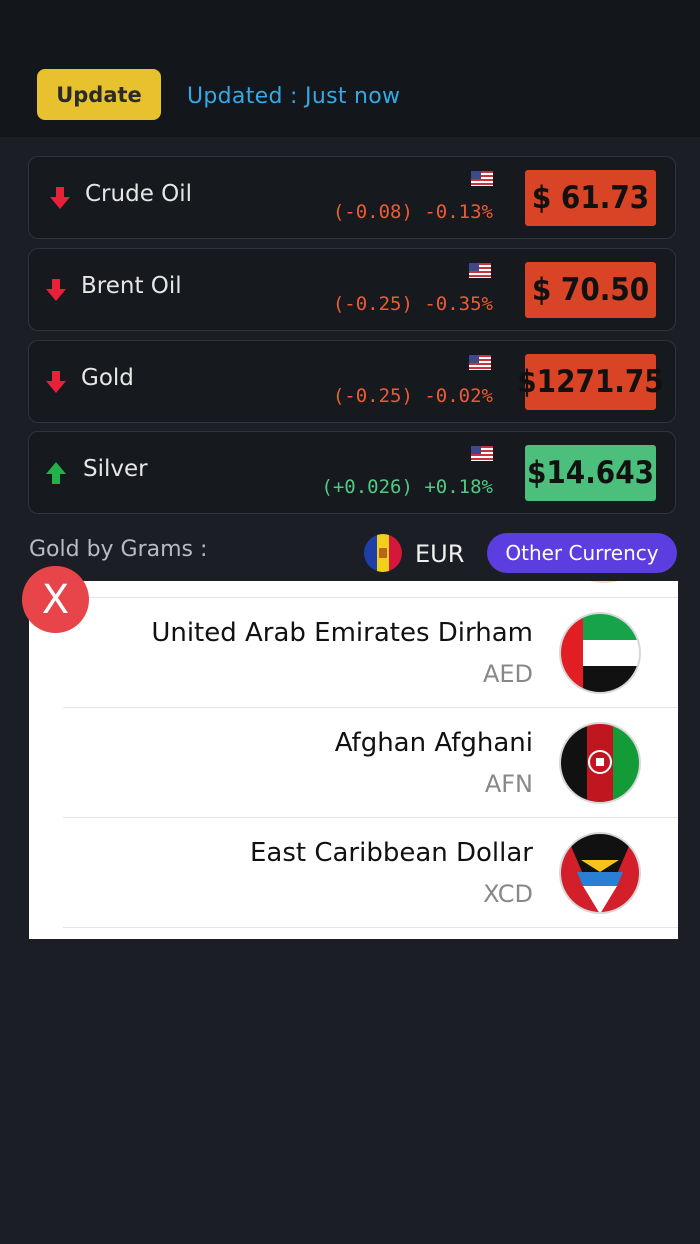 The image size is (700, 1244). Describe the element at coordinates (350, 68) in the screenshot. I see `top-bar: Update Updated : Just now` at that location.